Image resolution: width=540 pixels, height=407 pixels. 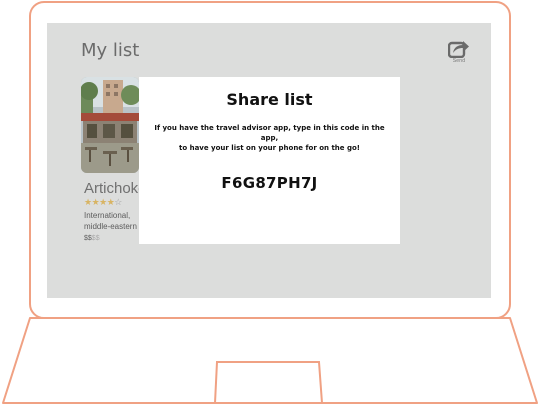 What do you see at coordinates (458, 49) in the screenshot?
I see `share-arrow-icon` at bounding box center [458, 49].